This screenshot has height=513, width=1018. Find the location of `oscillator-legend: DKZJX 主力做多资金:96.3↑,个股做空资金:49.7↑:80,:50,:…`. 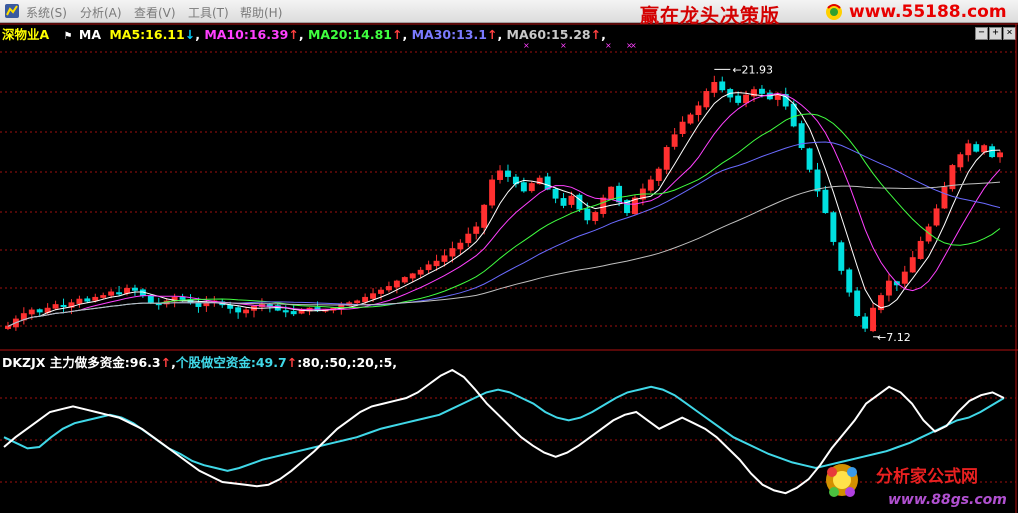

oscillator-legend: DKZJX 主力做多资金:96.3↑,个股做空资金:49.7↑:80,:50,:… is located at coordinates (198, 361).